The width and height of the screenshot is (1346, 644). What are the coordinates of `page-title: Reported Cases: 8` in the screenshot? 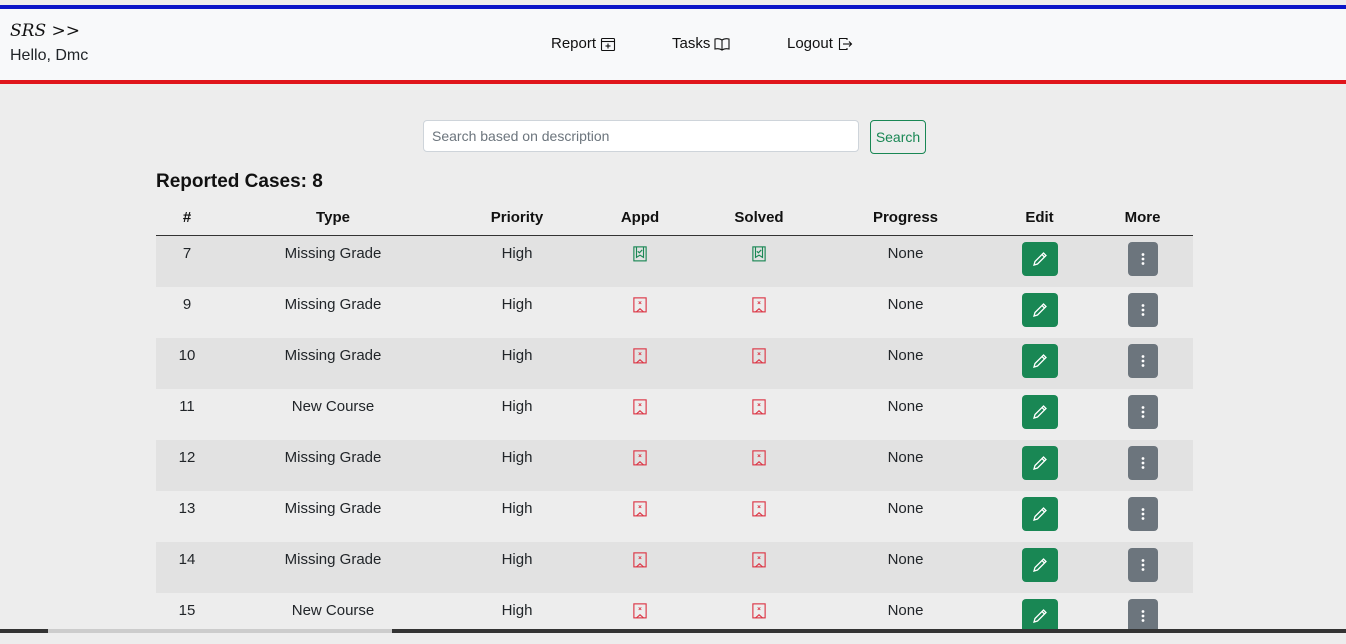 It's located at (239, 181).